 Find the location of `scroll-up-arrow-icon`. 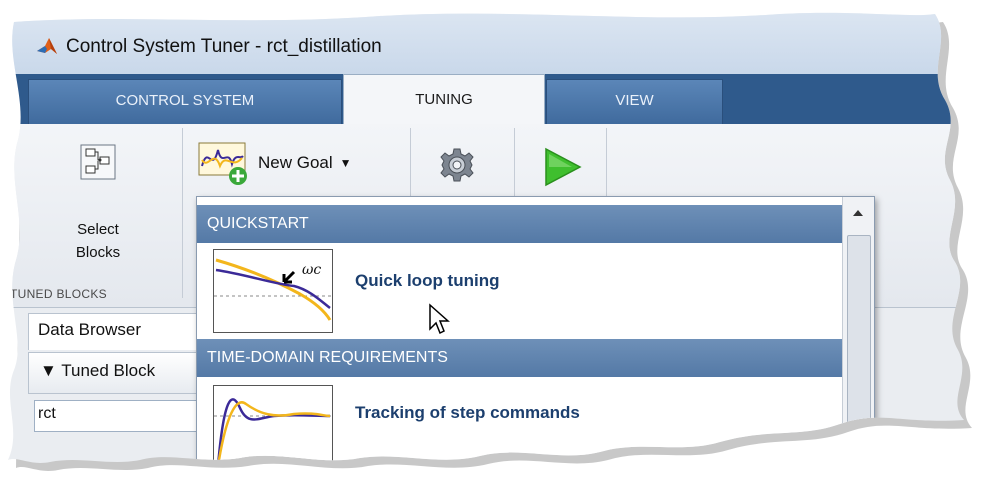

scroll-up-arrow-icon is located at coordinates (858, 213).